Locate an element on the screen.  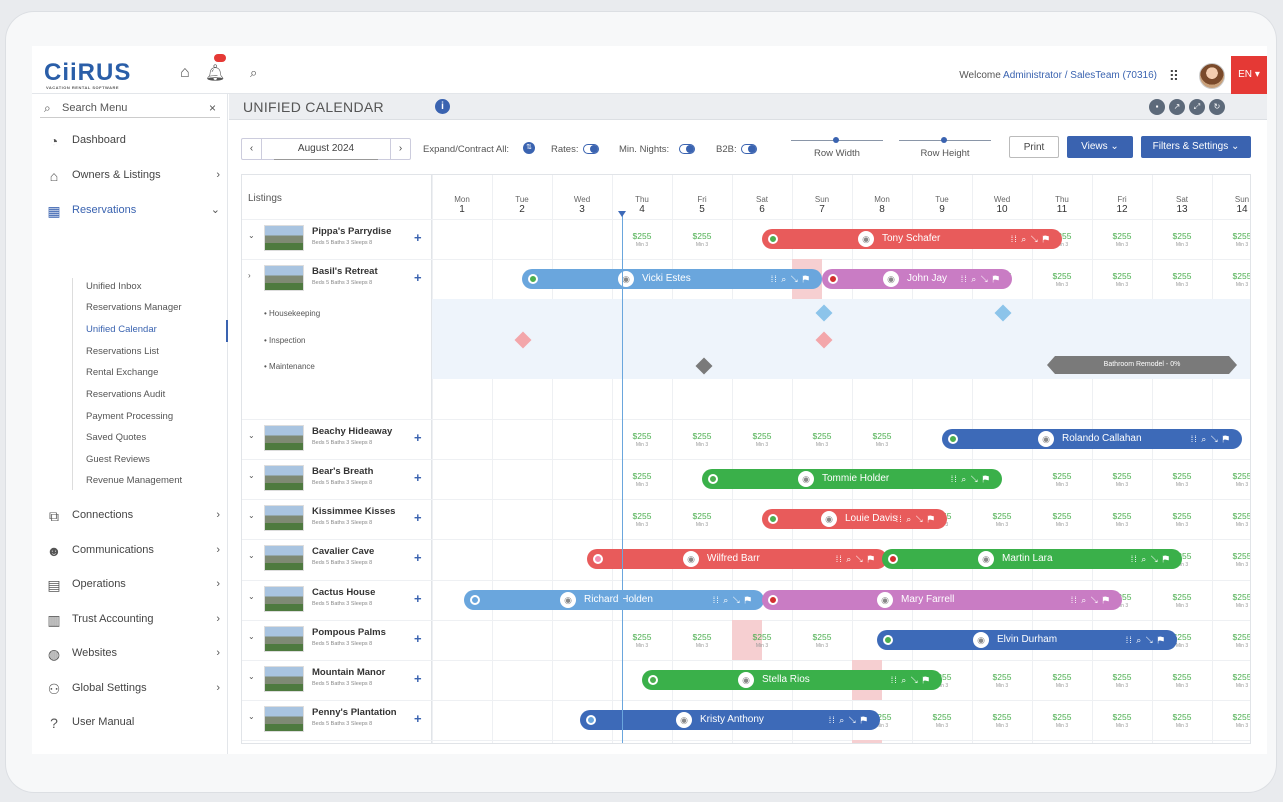
listing-name: Basil's Retreat is located at coordinates (345, 271).